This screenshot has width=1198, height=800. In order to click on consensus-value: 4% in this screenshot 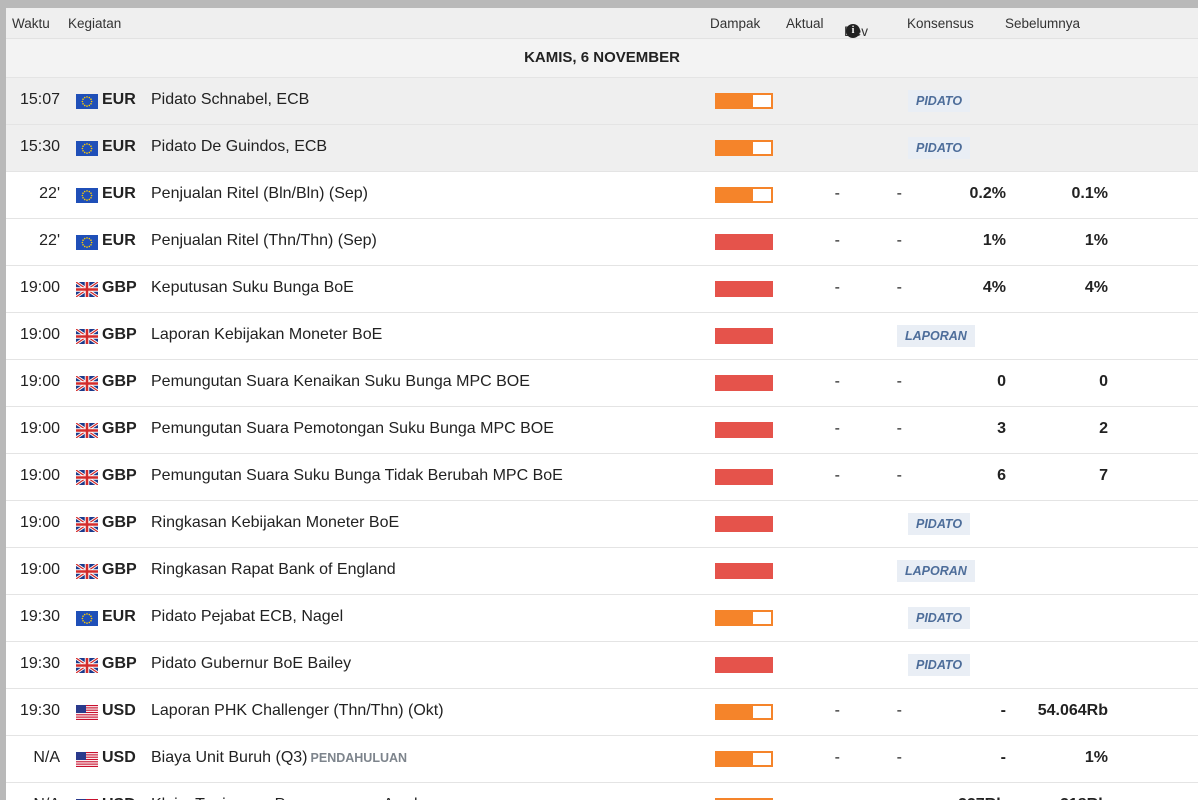, I will do `click(994, 287)`.